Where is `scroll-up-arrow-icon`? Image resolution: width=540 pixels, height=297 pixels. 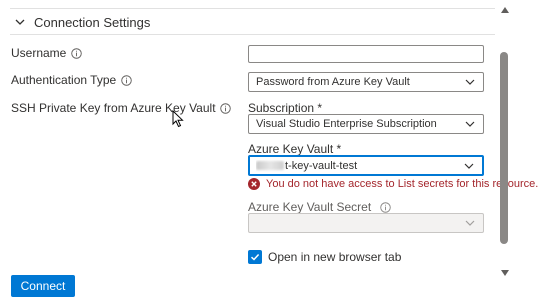 scroll-up-arrow-icon is located at coordinates (505, 10).